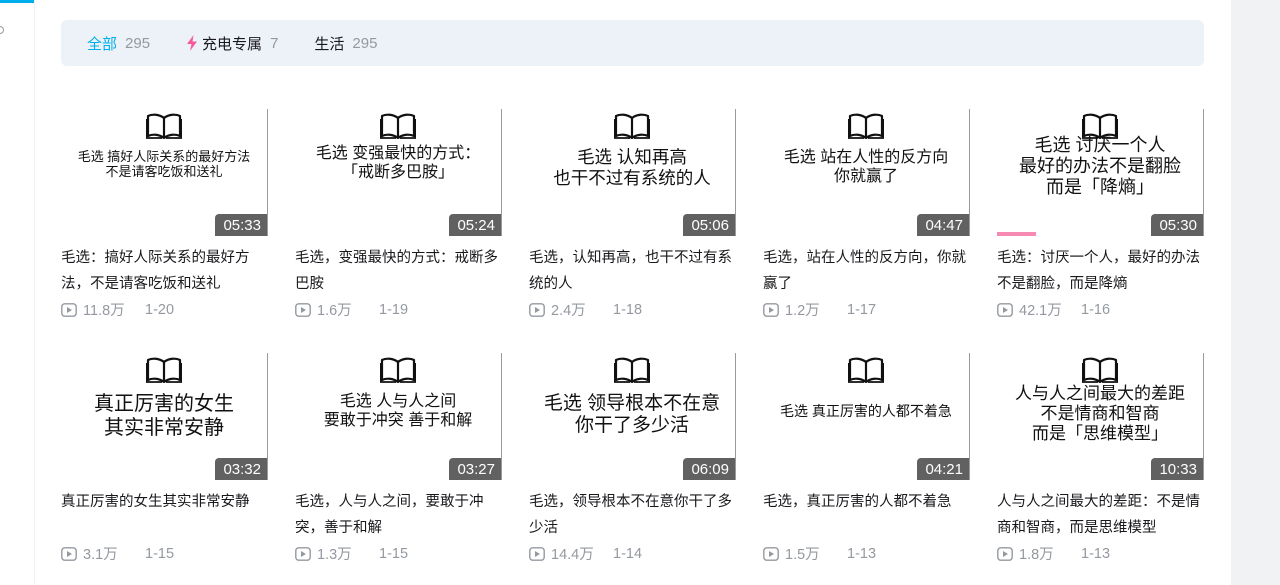 The image size is (1280, 585). Describe the element at coordinates (398, 553) in the screenshot. I see `video-meta: 1.3万 1-15` at that location.